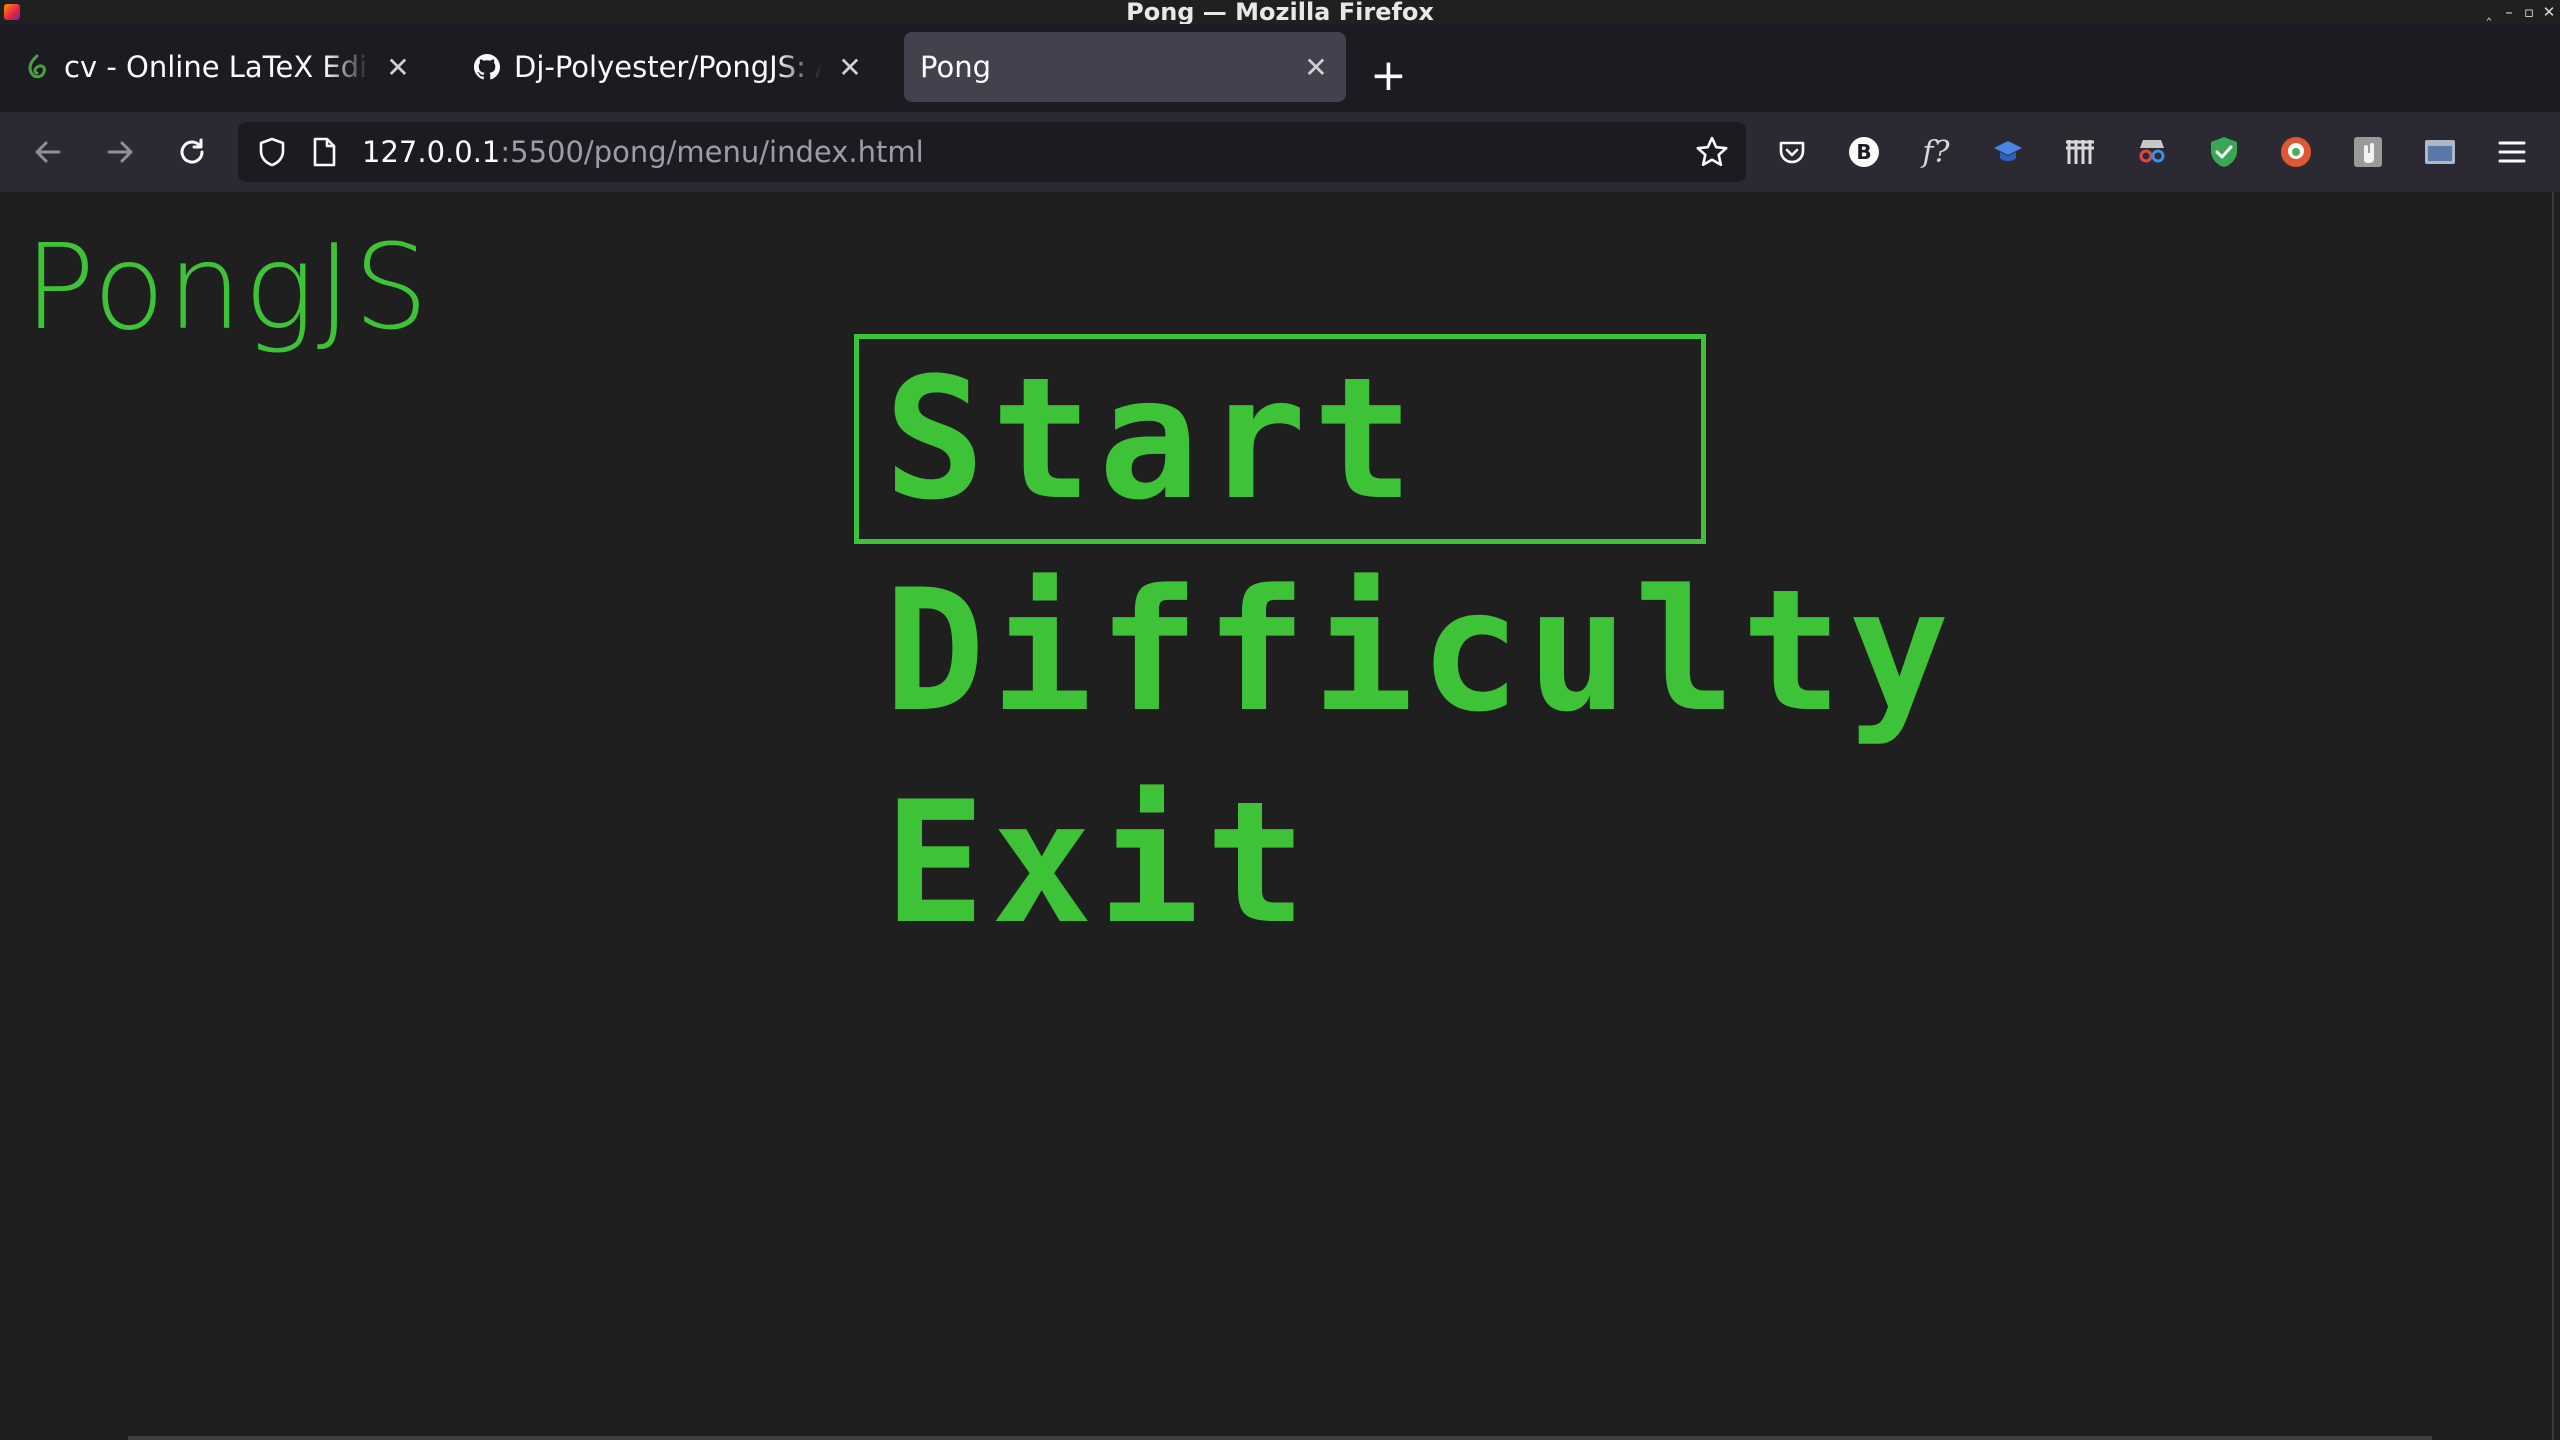  I want to click on vertical-scrollbar, so click(2556, 816).